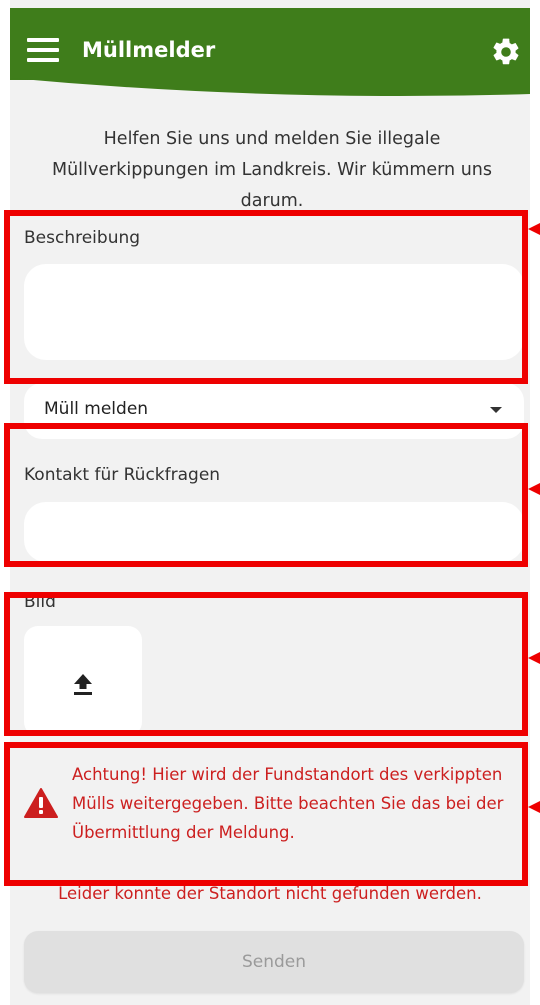 Image resolution: width=540 pixels, height=1005 pixels. What do you see at coordinates (274, 312) in the screenshot?
I see `description-field` at bounding box center [274, 312].